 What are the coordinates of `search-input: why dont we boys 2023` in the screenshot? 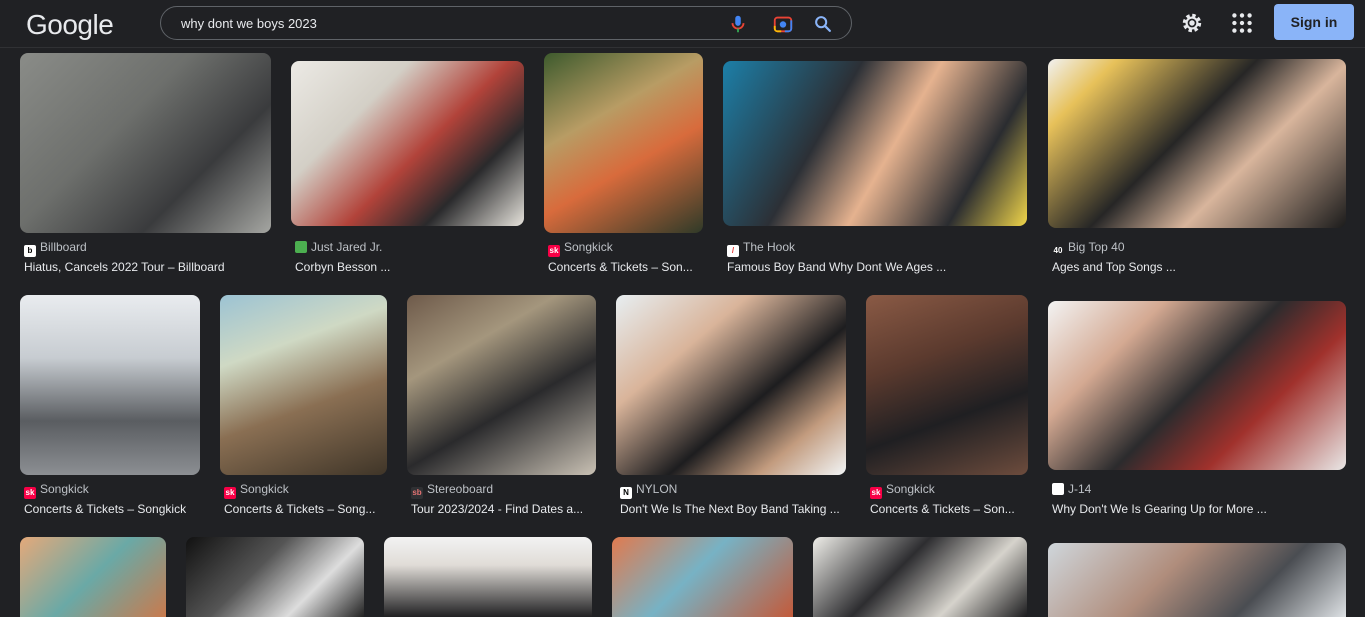 It's located at (249, 23).